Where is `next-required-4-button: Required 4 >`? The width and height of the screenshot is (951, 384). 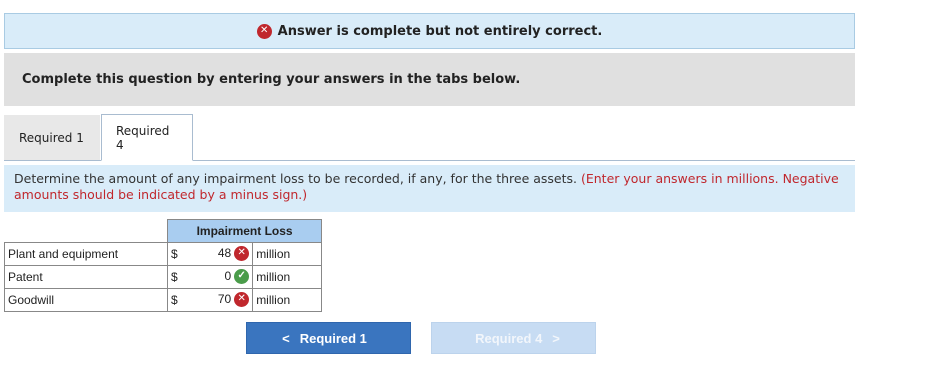 next-required-4-button: Required 4 > is located at coordinates (513, 338).